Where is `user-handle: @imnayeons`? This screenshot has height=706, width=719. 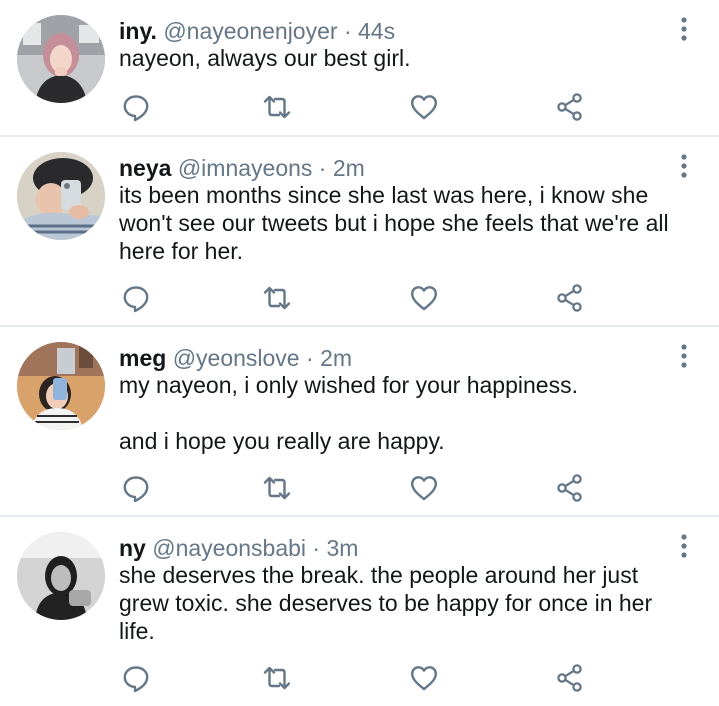
user-handle: @imnayeons is located at coordinates (245, 168).